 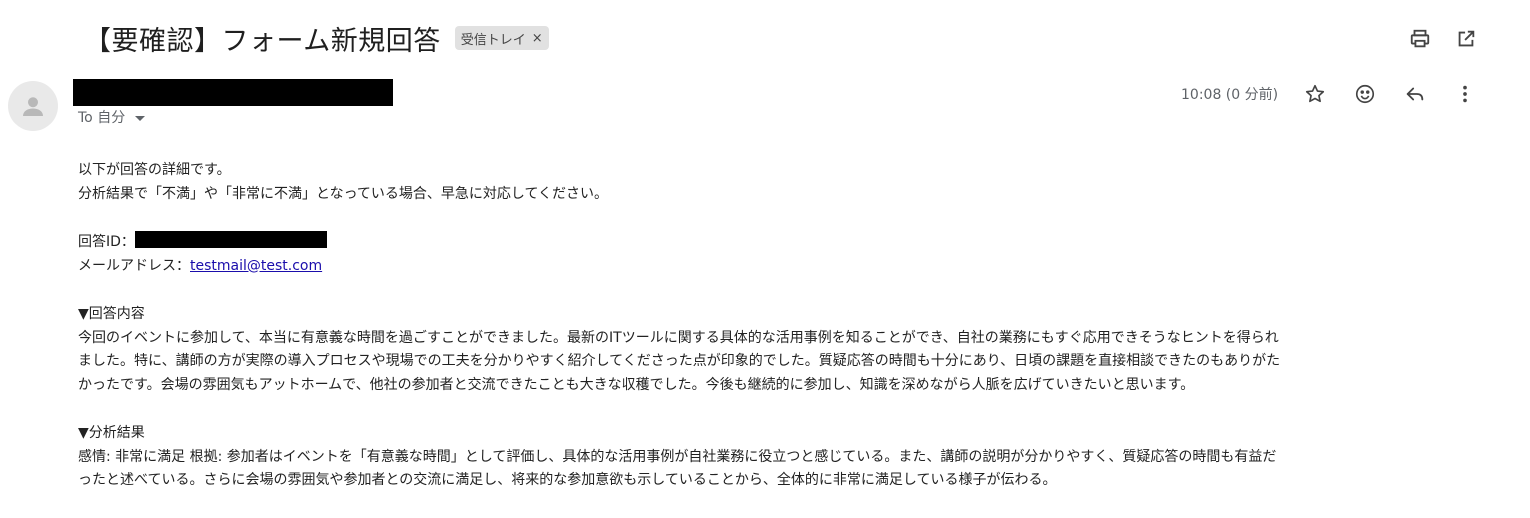 I want to click on sender-avatar, so click(x=33, y=106).